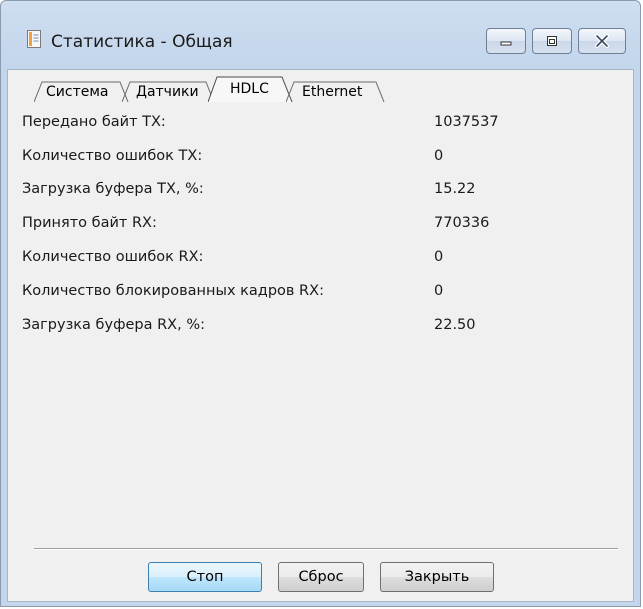  Describe the element at coordinates (332, 92) in the screenshot. I see `tab-ethernet-label: Ethernet` at that location.